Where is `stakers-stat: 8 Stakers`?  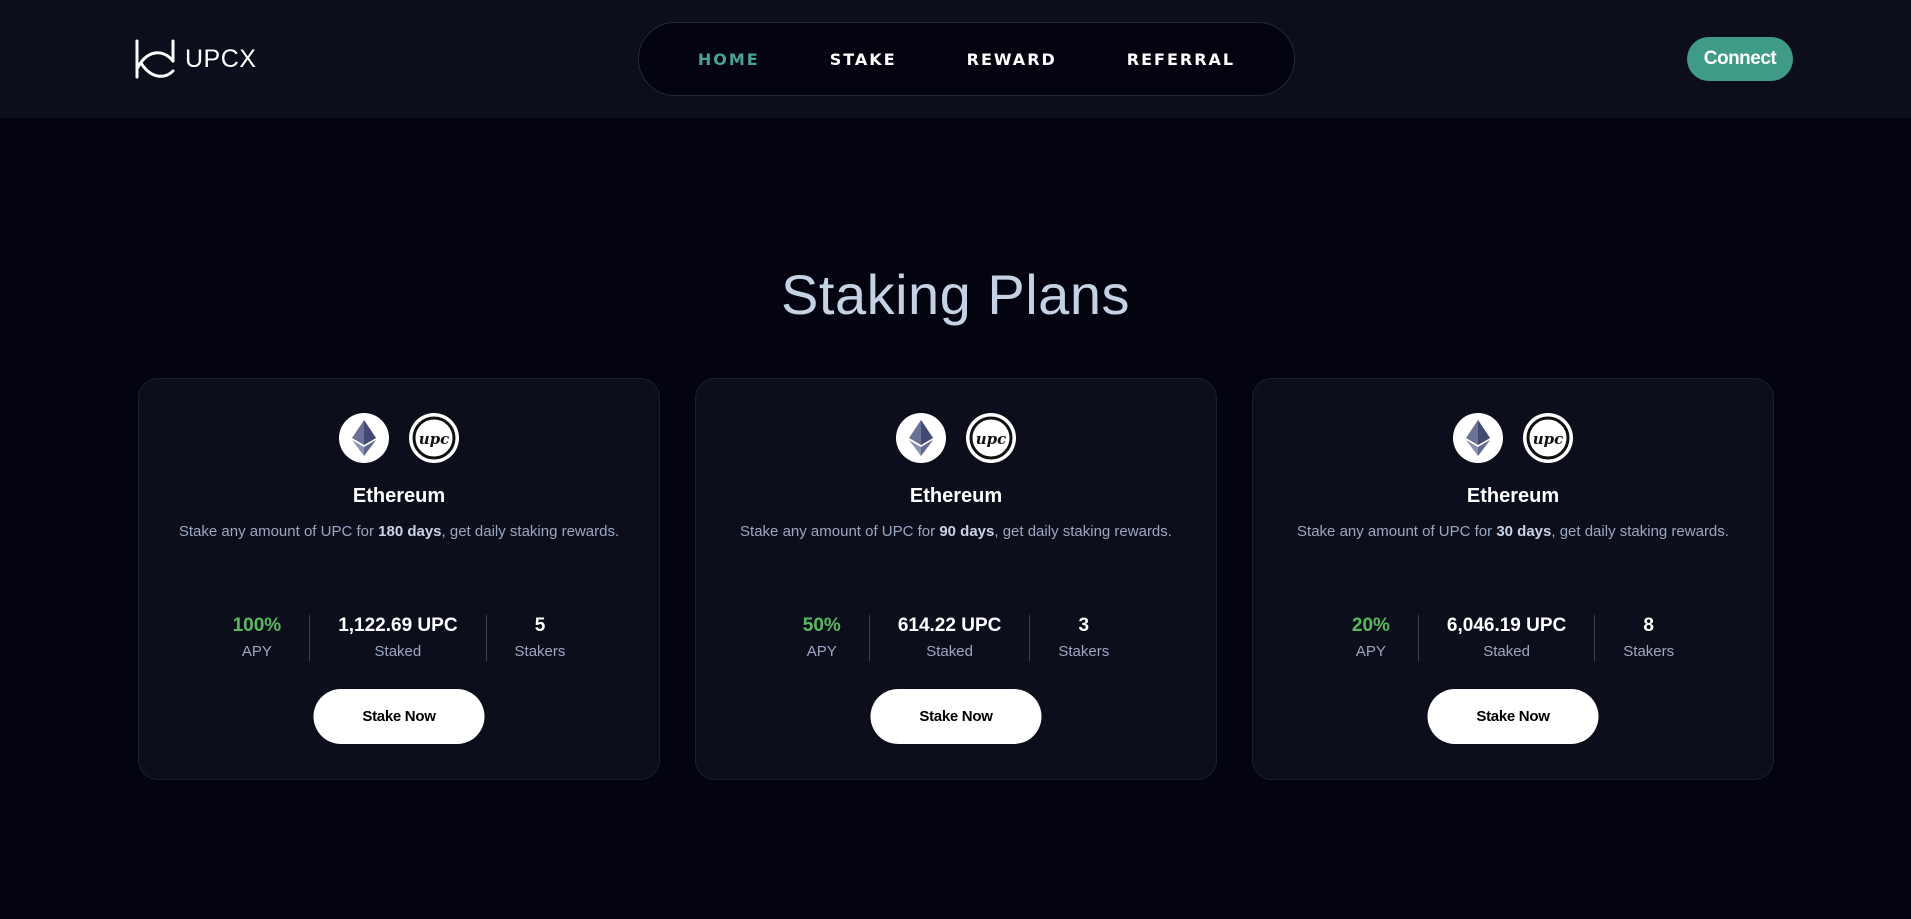
stakers-stat: 8 Stakers is located at coordinates (1648, 636).